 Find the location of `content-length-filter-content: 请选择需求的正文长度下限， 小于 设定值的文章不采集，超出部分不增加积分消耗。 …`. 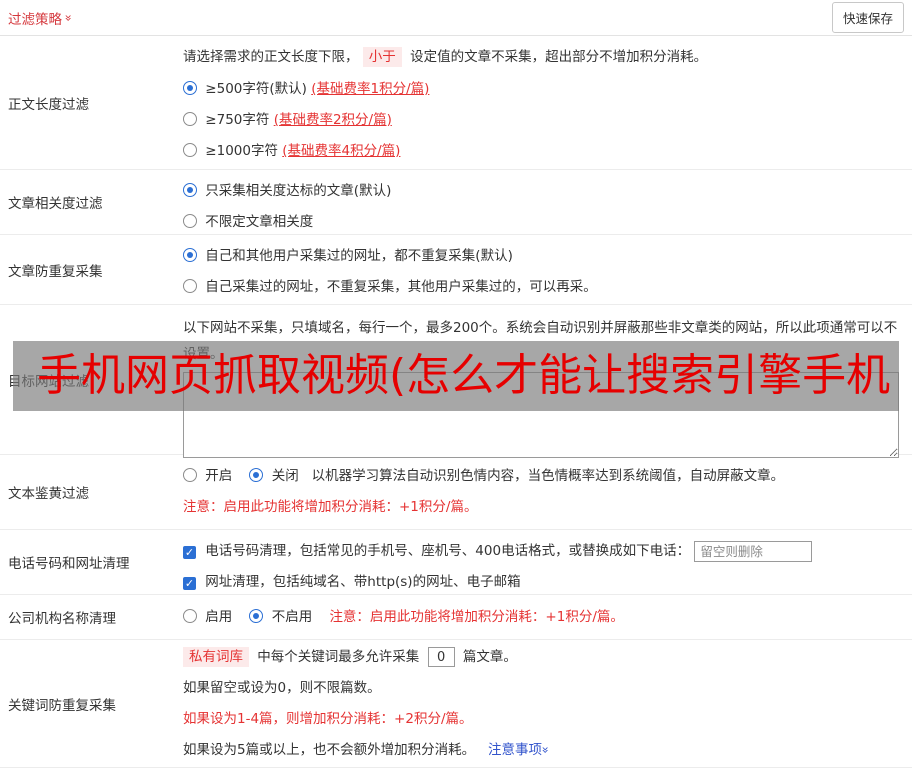

content-length-filter-content: 请选择需求的正文长度下限， 小于 设定值的文章不采集，超出部分不增加积分消耗。 … is located at coordinates (543, 102).